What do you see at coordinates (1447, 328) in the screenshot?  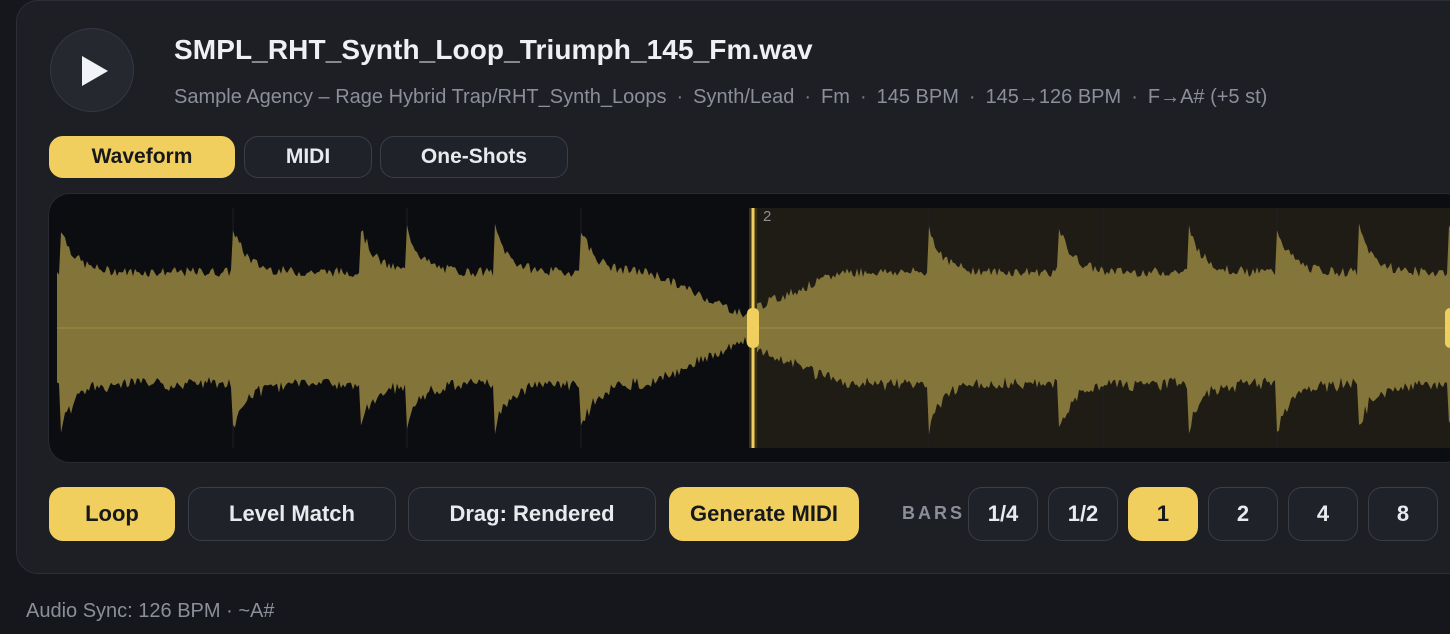 I see `loop-end-handle` at bounding box center [1447, 328].